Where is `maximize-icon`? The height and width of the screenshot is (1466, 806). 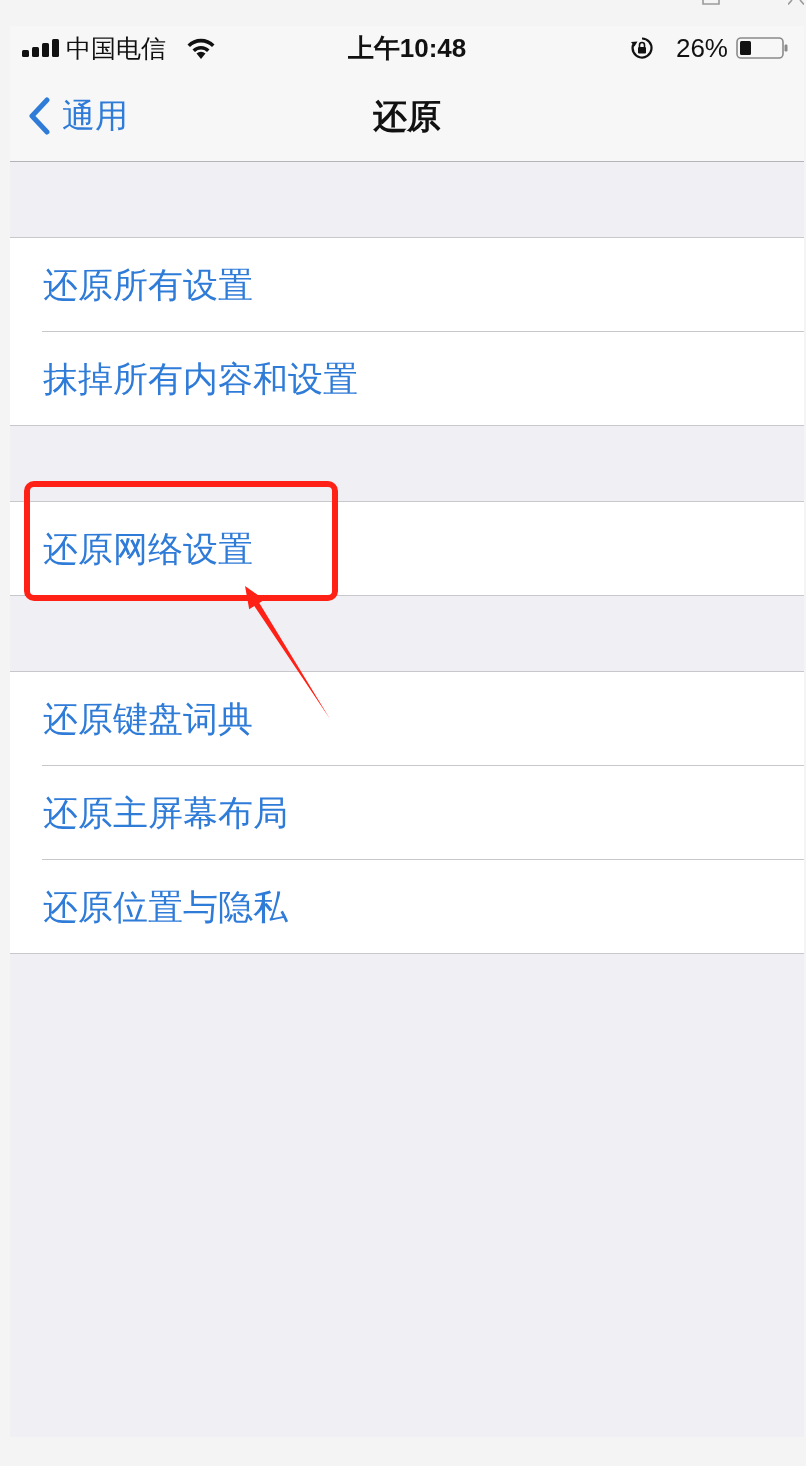 maximize-icon is located at coordinates (711, 2).